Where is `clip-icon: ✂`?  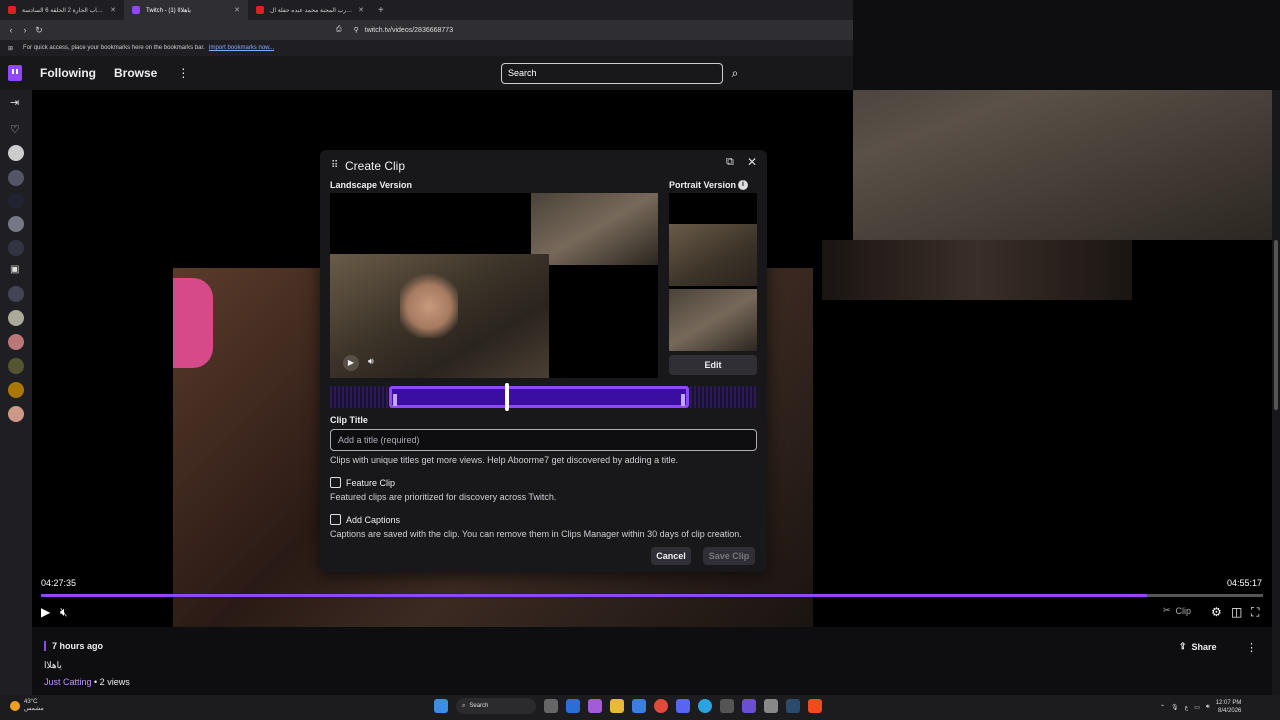
clip-icon: ✂ is located at coordinates (1167, 610).